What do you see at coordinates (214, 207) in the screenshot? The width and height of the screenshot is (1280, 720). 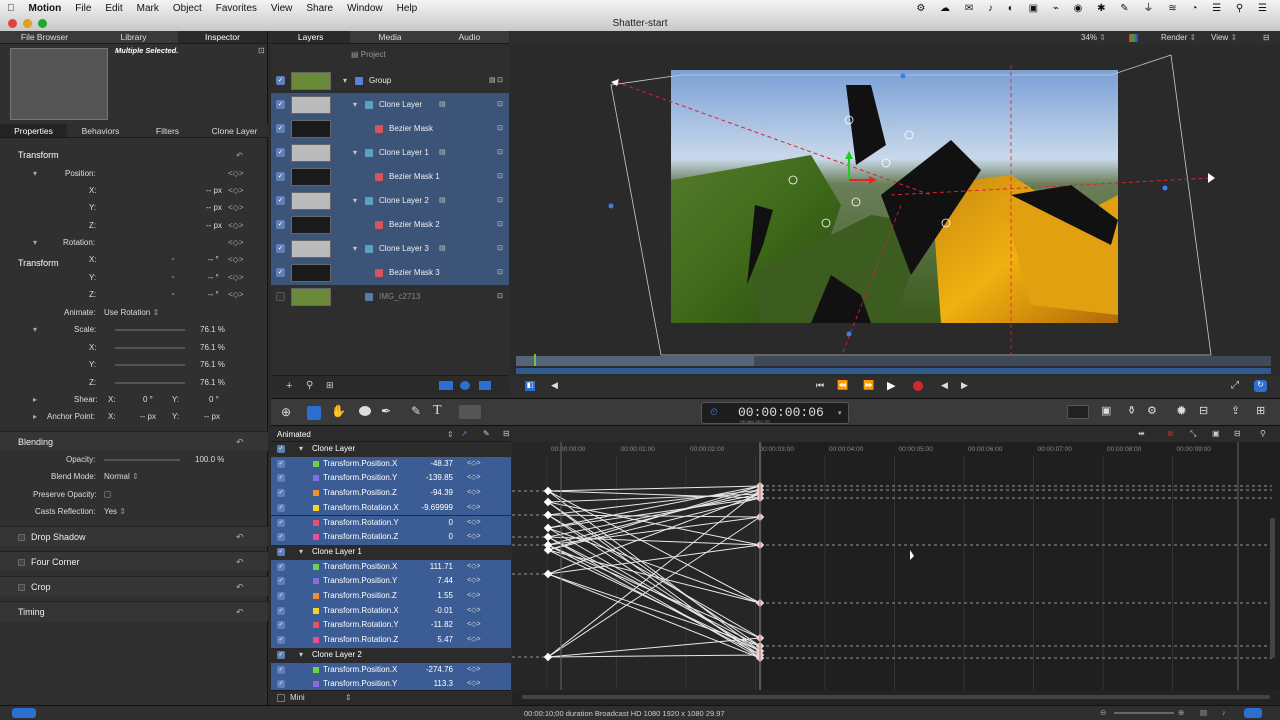 I see `position-y-value: -- px` at bounding box center [214, 207].